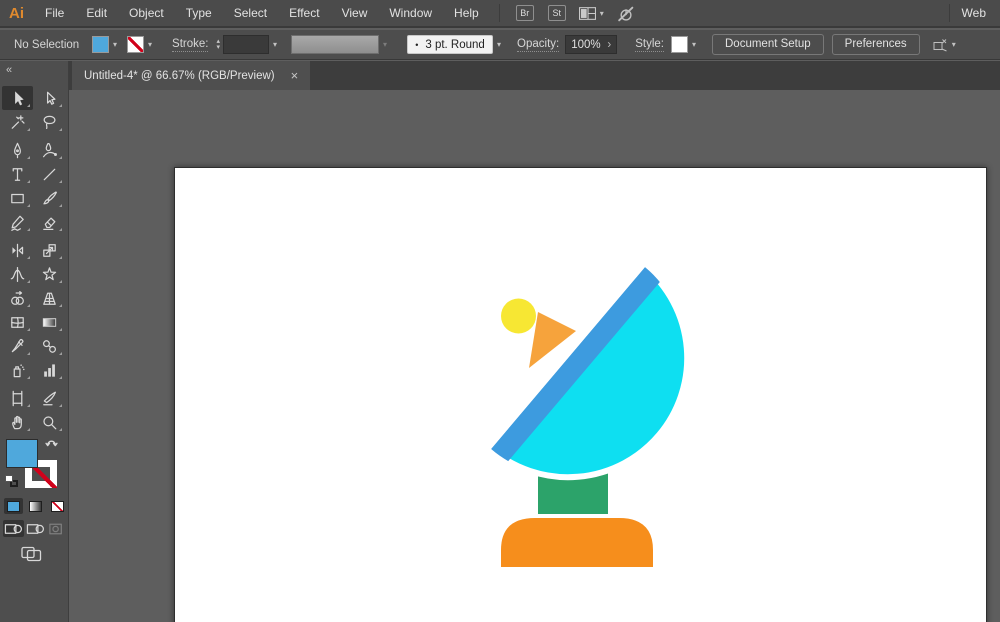 The height and width of the screenshot is (622, 1000). I want to click on perspective-grid-tool, so click(49, 298).